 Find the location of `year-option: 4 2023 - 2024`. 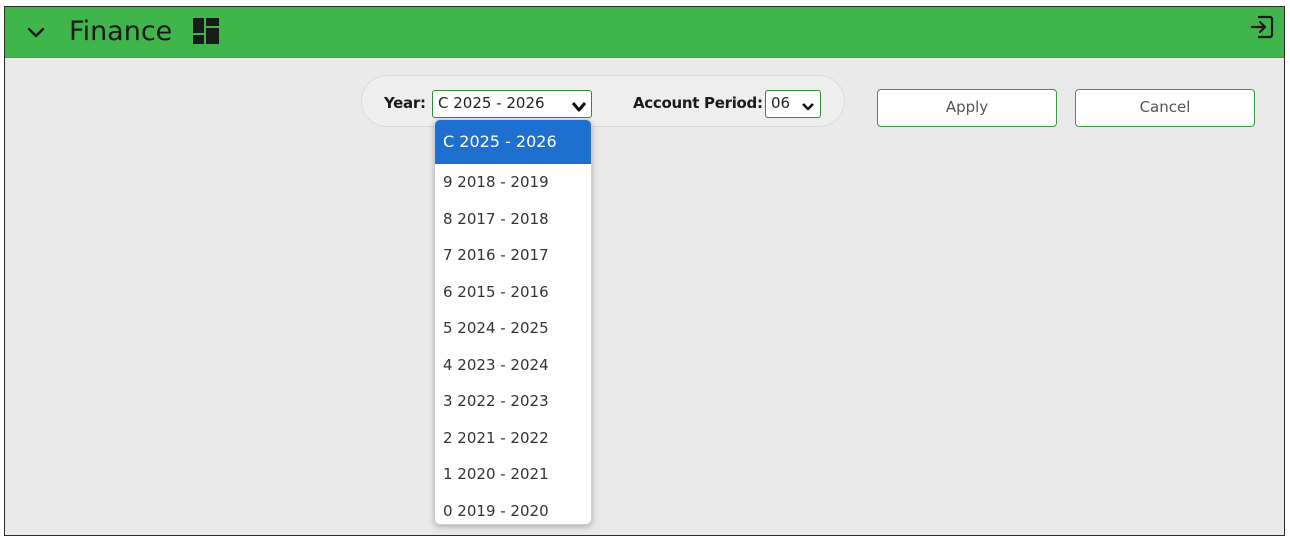

year-option: 4 2023 - 2024 is located at coordinates (513, 365).